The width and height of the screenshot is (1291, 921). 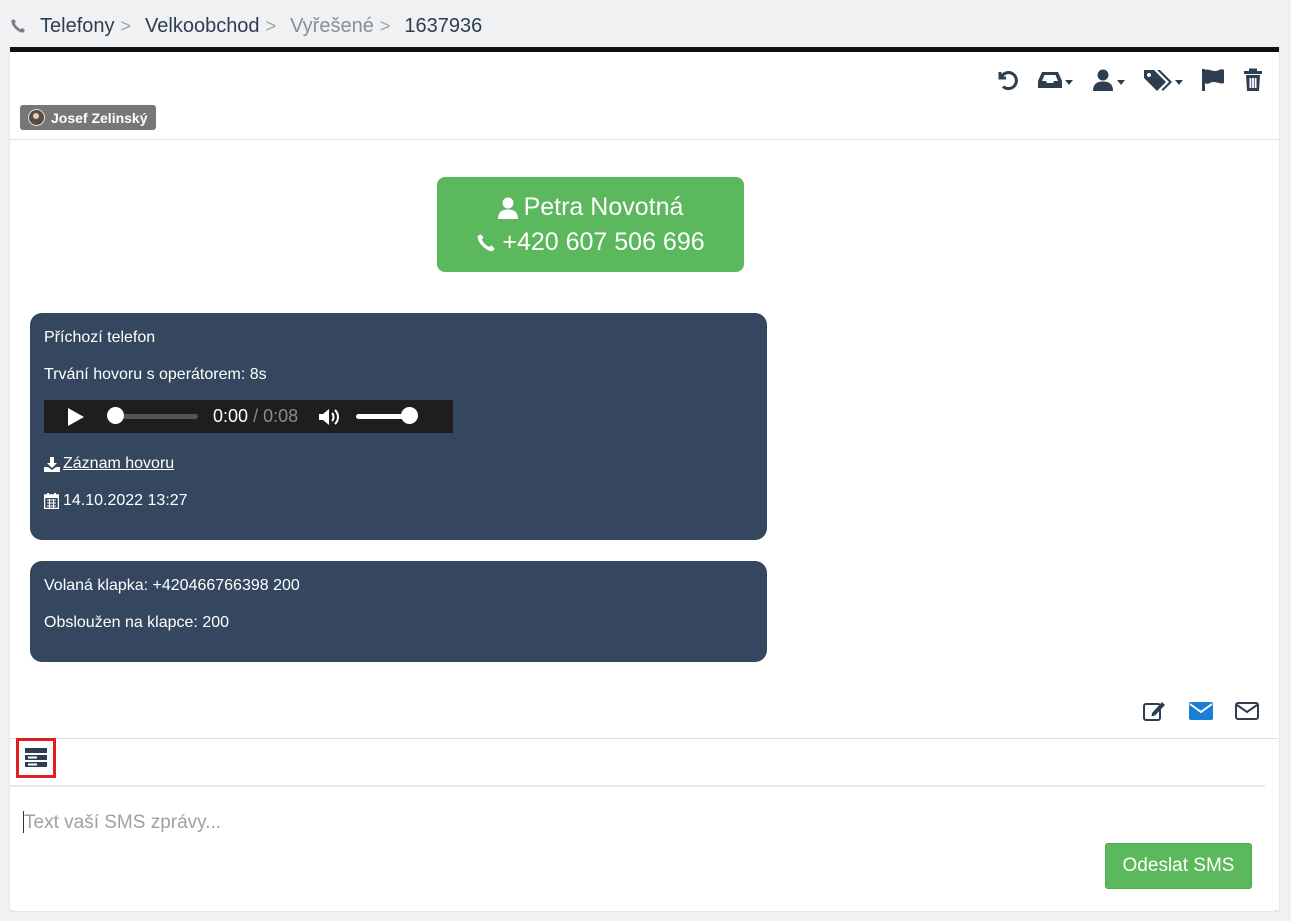 What do you see at coordinates (637, 762) in the screenshot?
I see `composer-toolbar` at bounding box center [637, 762].